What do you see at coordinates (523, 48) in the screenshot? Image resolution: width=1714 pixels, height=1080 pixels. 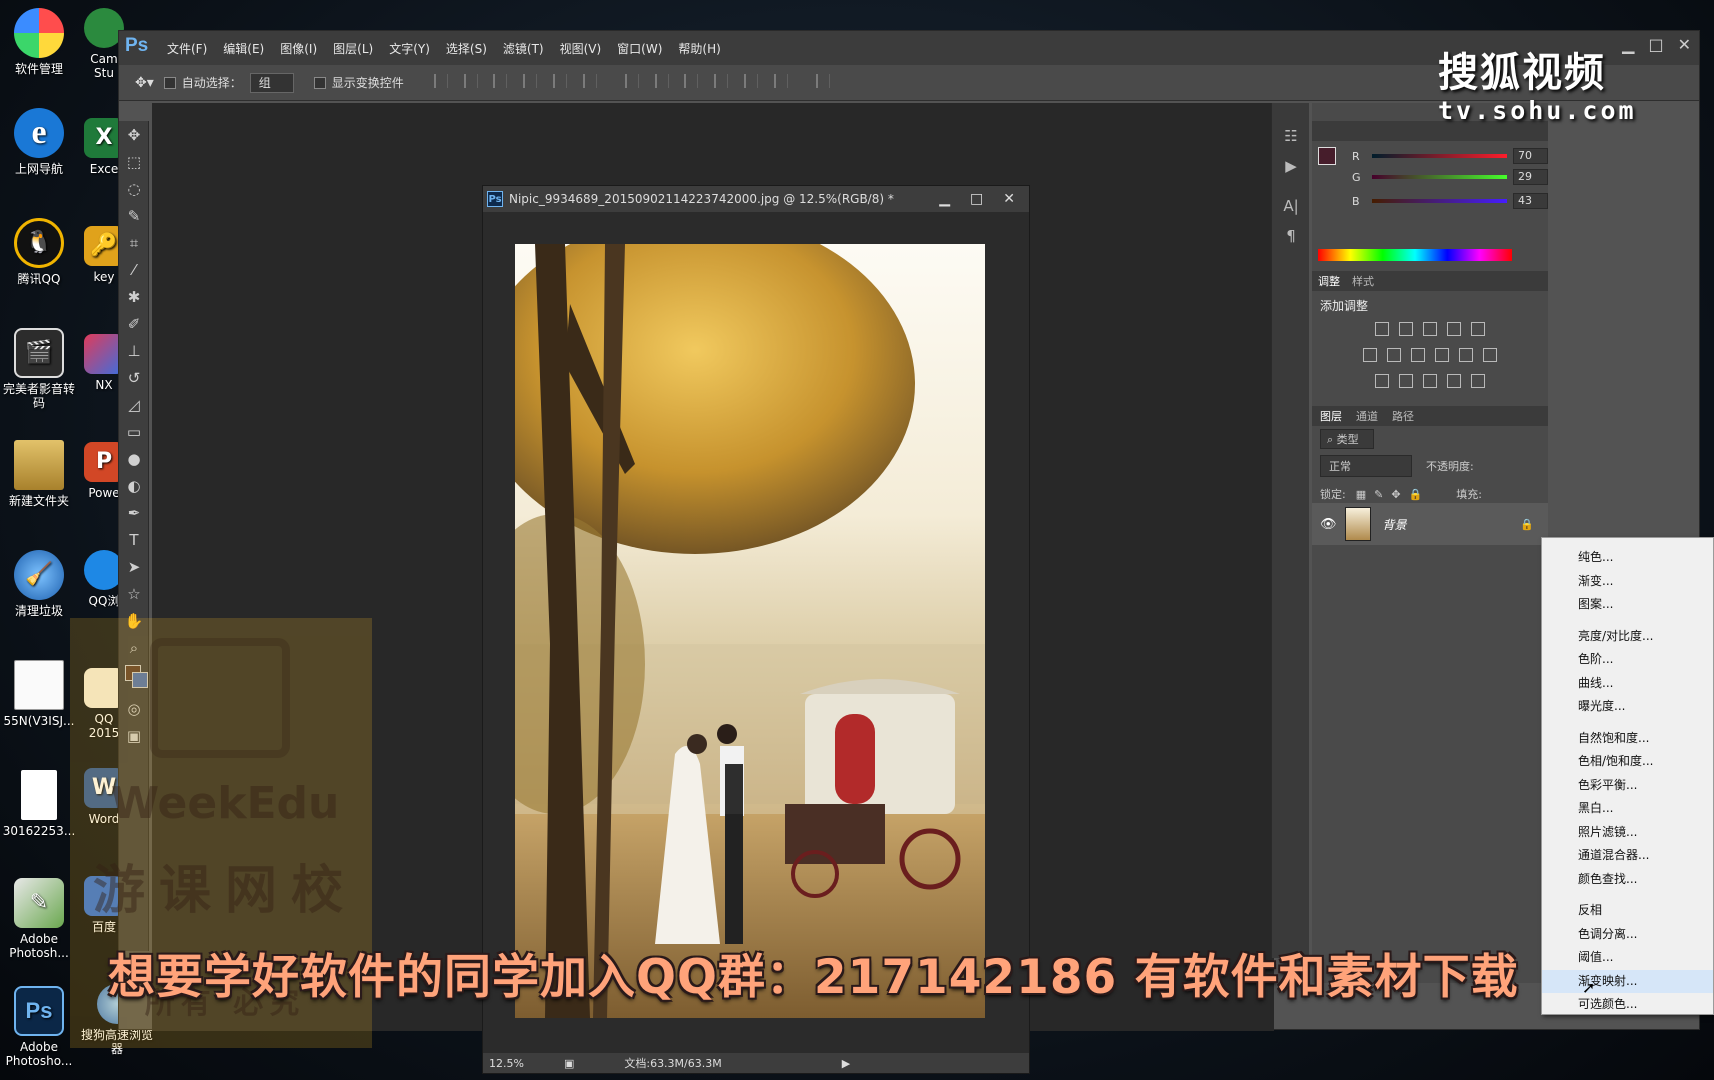 I see `menu-filter: 滤镜(T)` at bounding box center [523, 48].